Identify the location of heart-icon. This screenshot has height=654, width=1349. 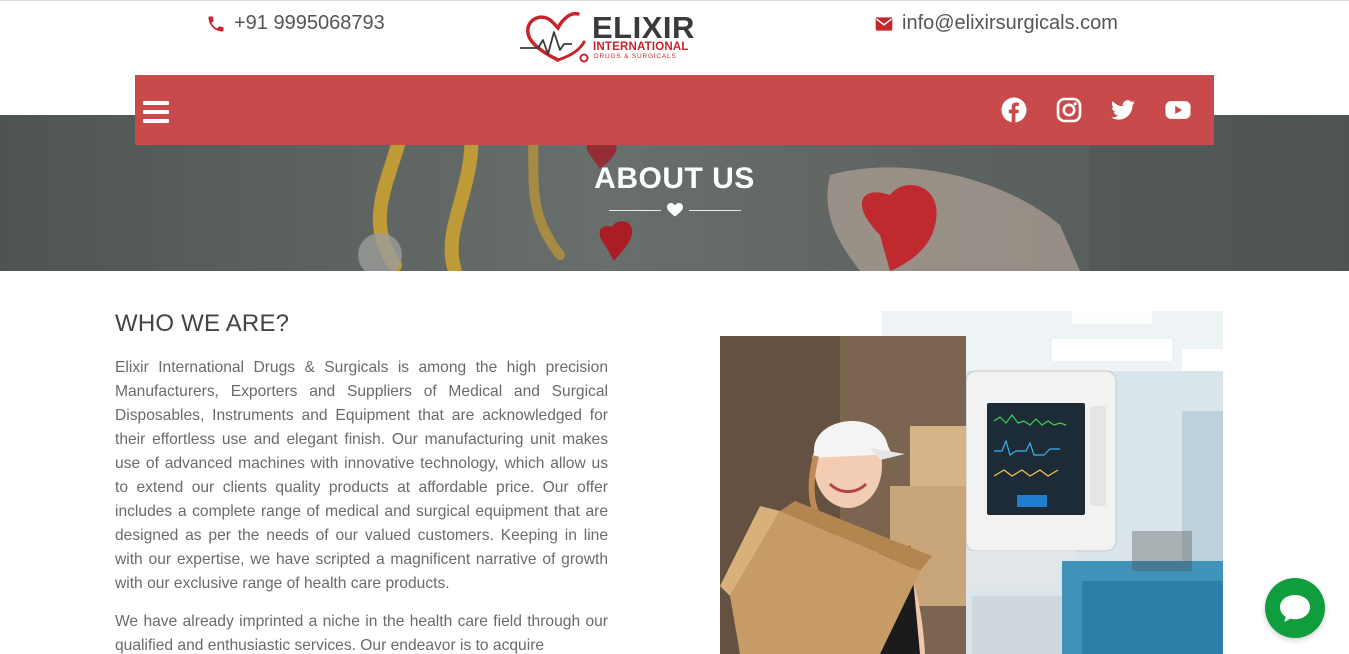
(675, 210).